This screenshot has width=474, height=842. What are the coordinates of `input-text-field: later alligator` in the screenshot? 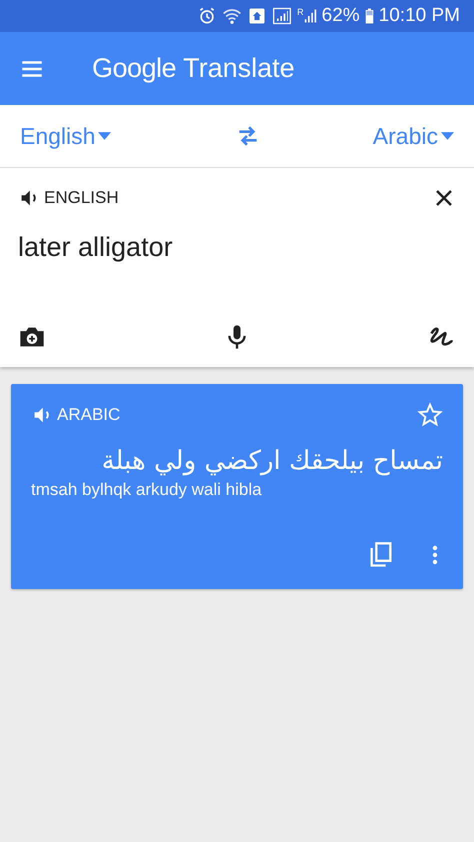 It's located at (237, 277).